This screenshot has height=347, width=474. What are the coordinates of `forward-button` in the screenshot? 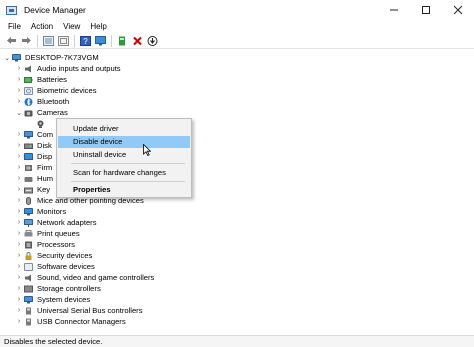 It's located at (26, 40).